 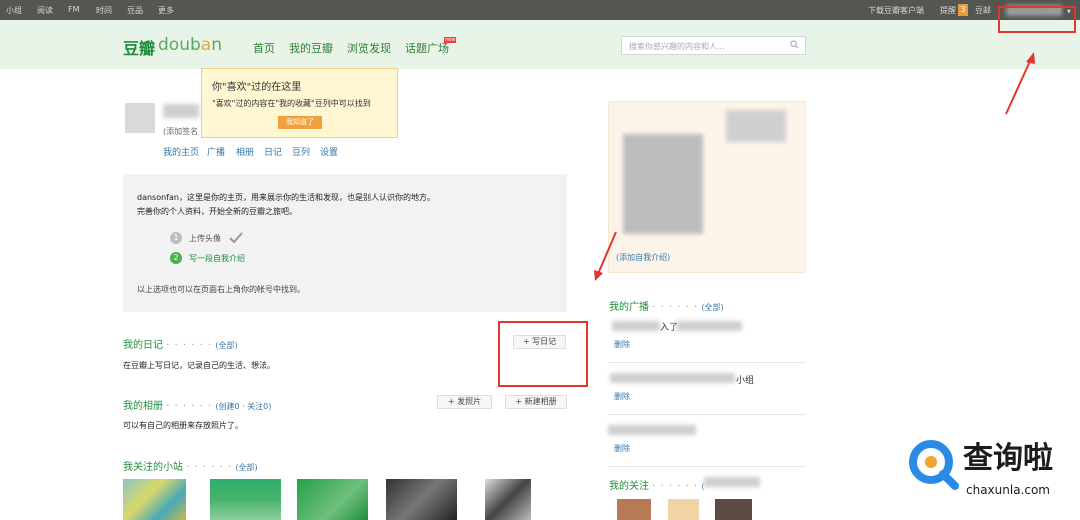 What do you see at coordinates (896, 10) in the screenshot?
I see `download-client-link: 下载豆瓣客户端` at bounding box center [896, 10].